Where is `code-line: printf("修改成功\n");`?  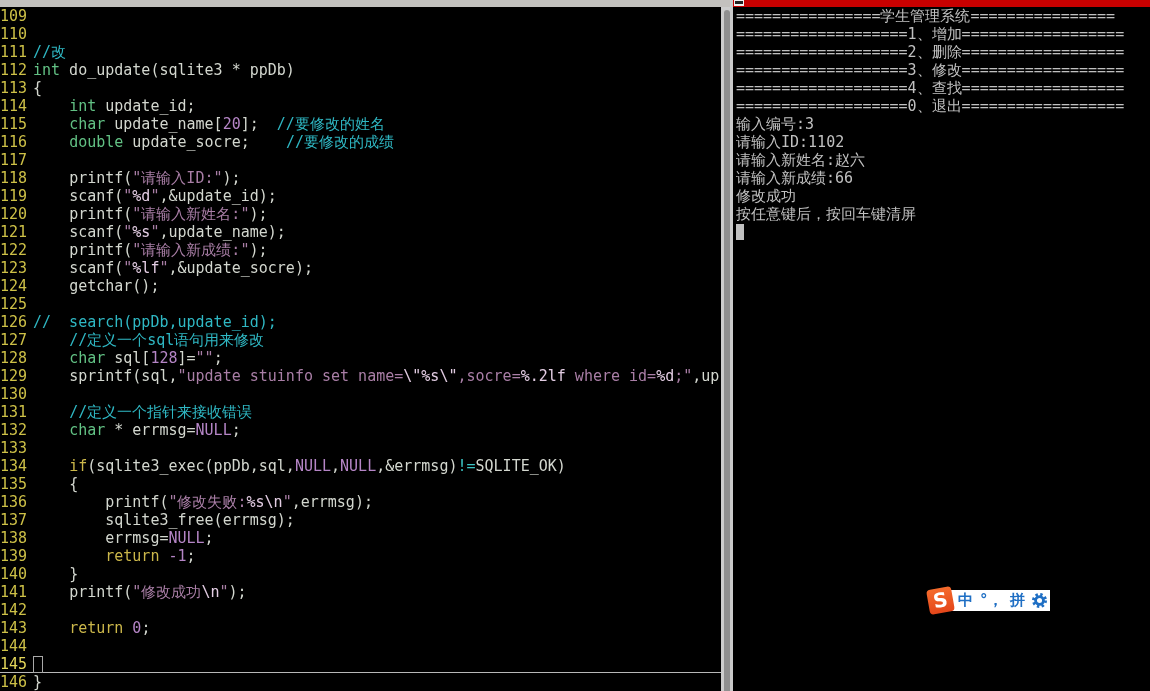 code-line: printf("修改成功\n"); is located at coordinates (158, 592).